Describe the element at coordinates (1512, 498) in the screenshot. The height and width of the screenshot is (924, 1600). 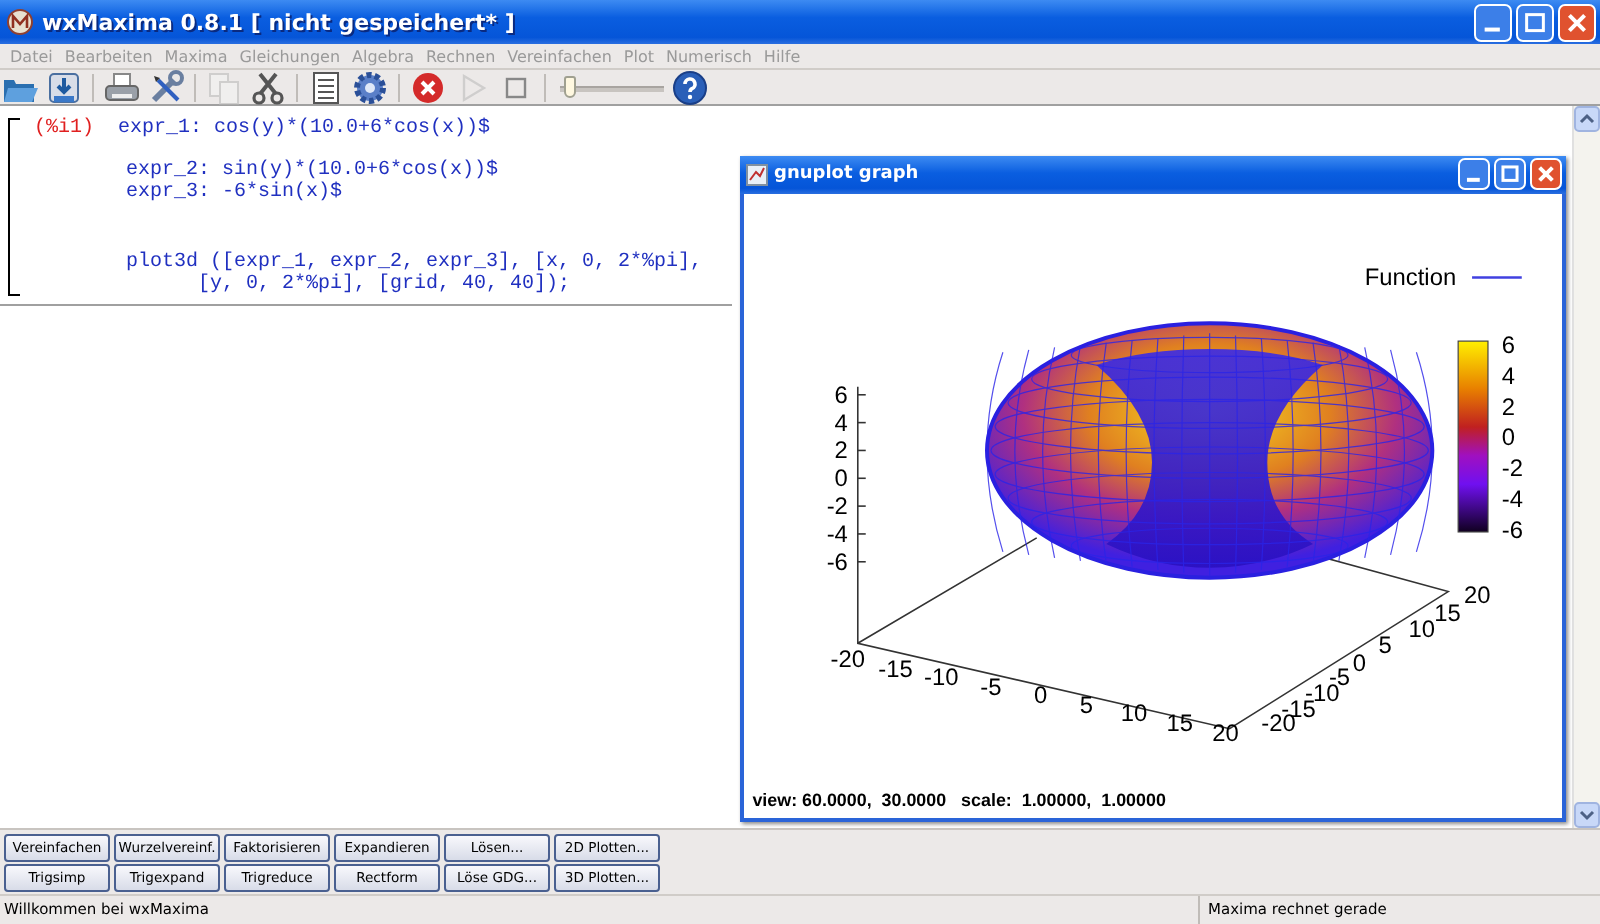
I see `colorbar-tick-label: -4` at that location.